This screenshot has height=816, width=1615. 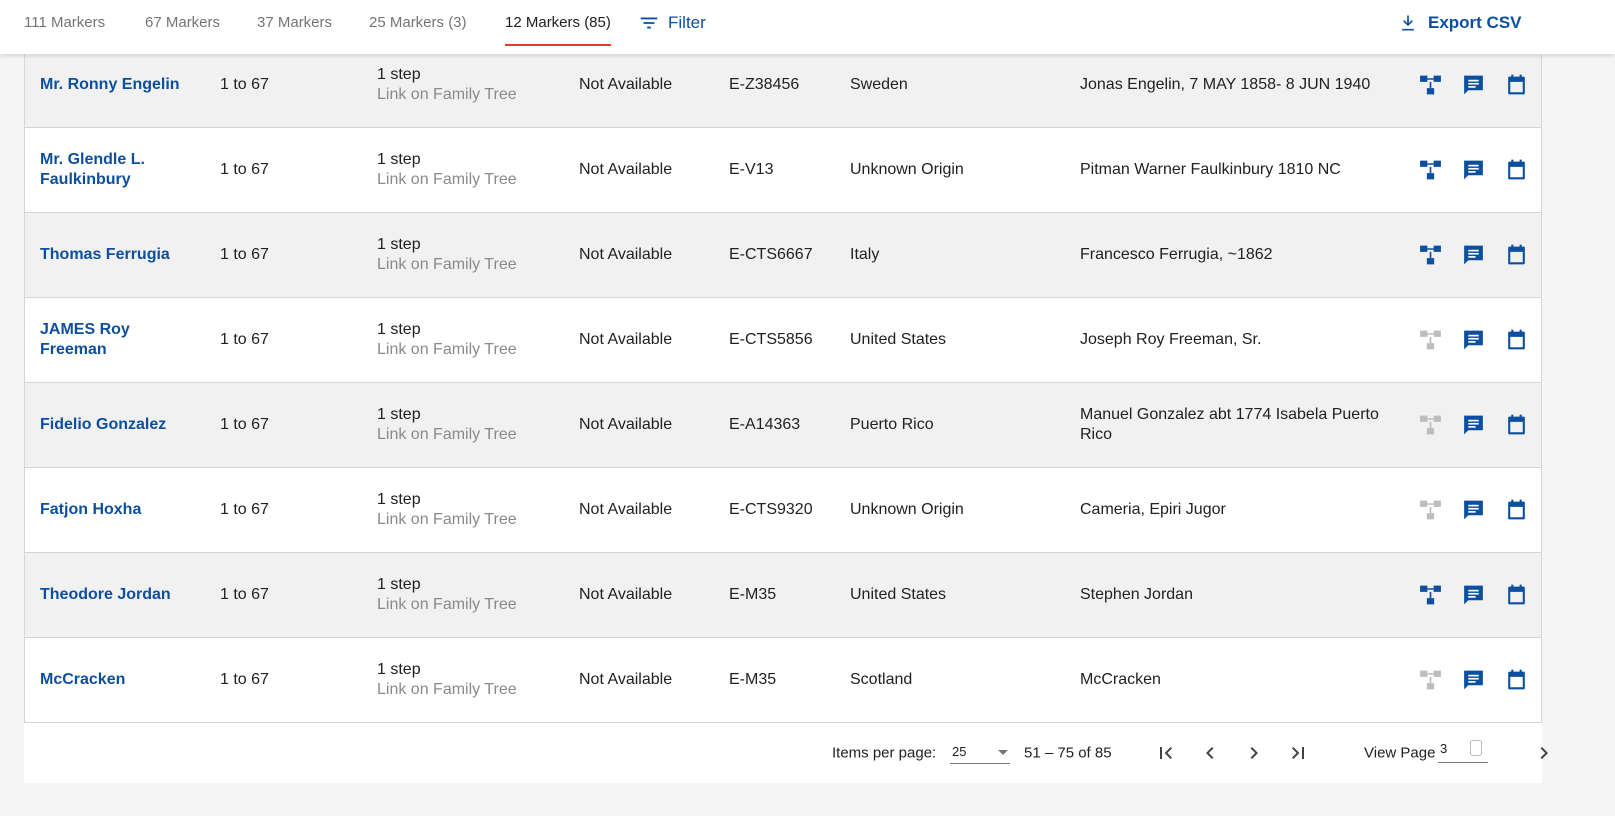 What do you see at coordinates (1254, 753) in the screenshot?
I see `next-page-icon` at bounding box center [1254, 753].